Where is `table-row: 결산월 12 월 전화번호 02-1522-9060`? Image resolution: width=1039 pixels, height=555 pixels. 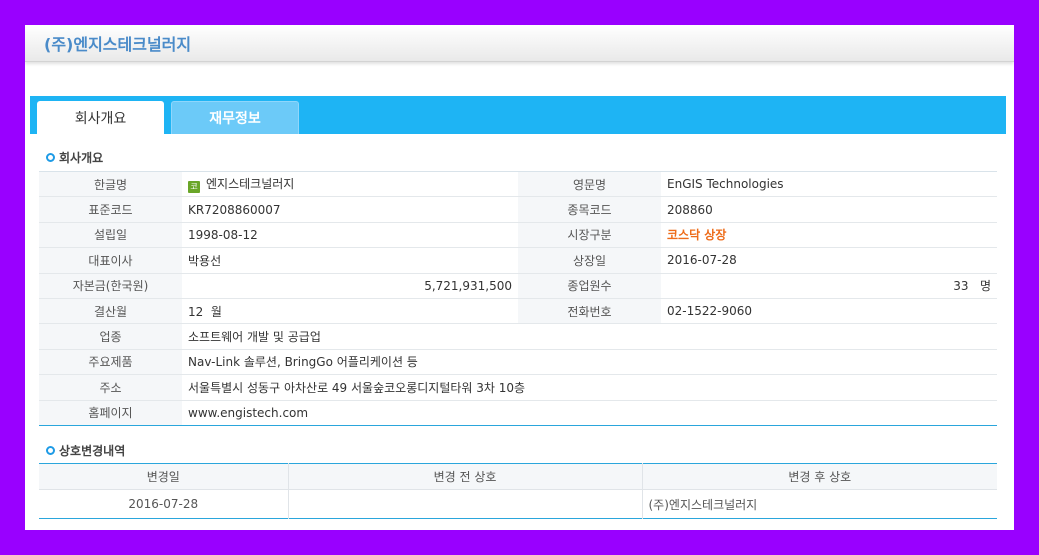
table-row: 결산월 12 월 전화번호 02-1522-9060 is located at coordinates (518, 311).